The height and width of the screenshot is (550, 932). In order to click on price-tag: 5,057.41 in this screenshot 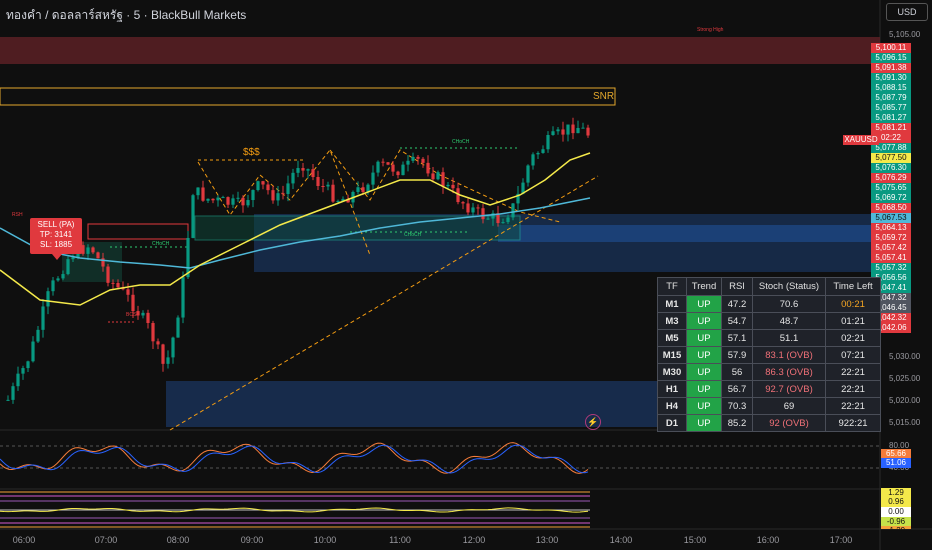, I will do `click(891, 258)`.